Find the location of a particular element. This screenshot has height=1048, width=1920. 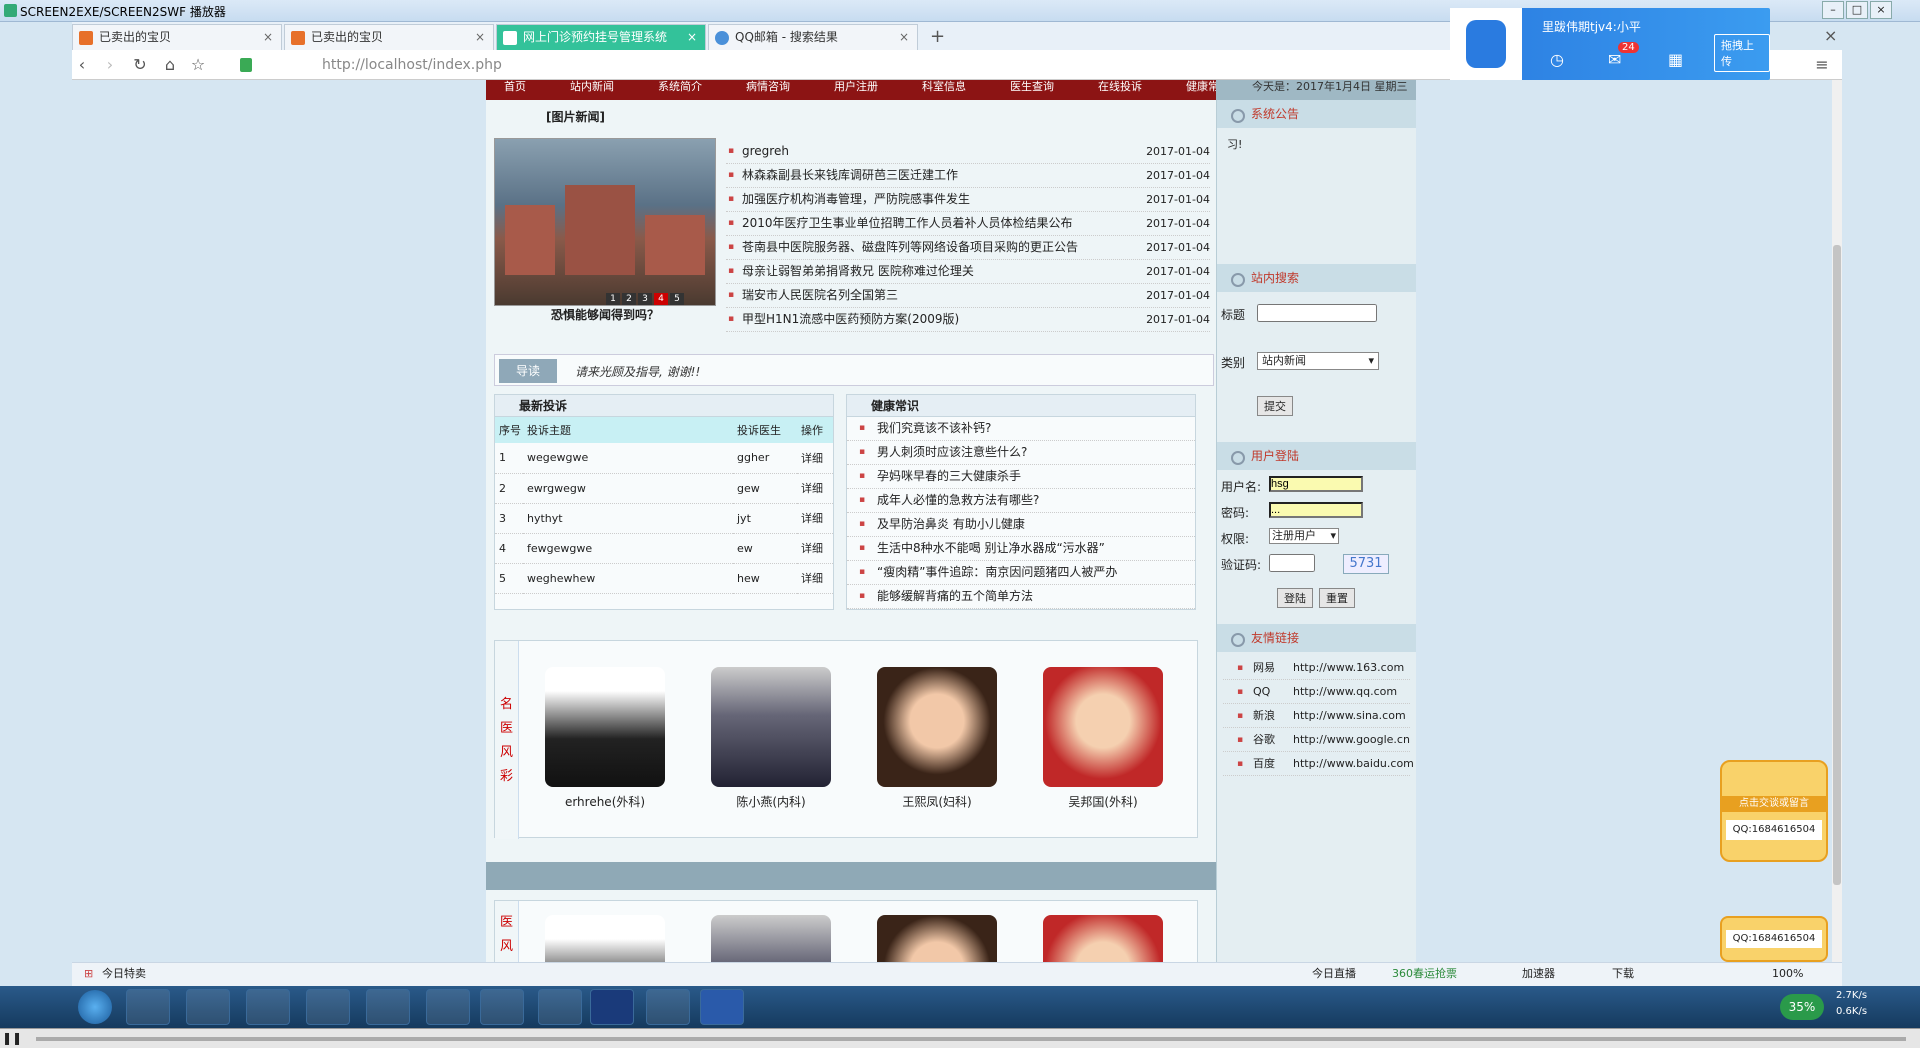

news-image is located at coordinates (605, 222).